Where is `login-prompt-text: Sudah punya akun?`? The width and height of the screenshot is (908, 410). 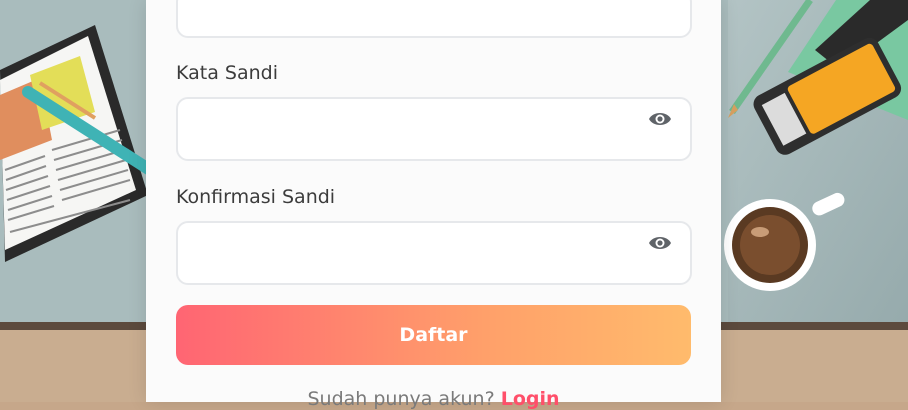 login-prompt-text: Sudah punya akun? is located at coordinates (401, 399).